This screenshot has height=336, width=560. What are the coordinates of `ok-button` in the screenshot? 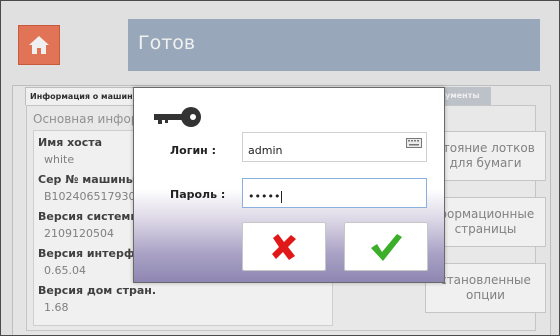 It's located at (386, 246).